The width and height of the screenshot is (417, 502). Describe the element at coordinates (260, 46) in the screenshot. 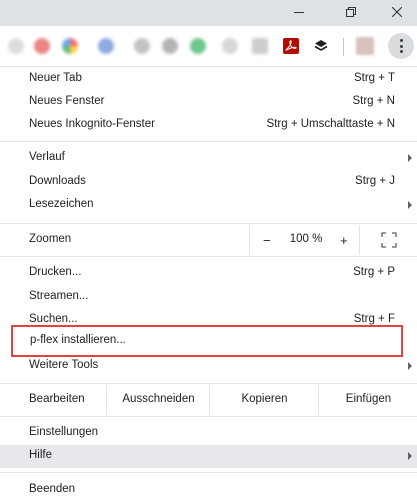

I see `extension-icon-arrow` at that location.